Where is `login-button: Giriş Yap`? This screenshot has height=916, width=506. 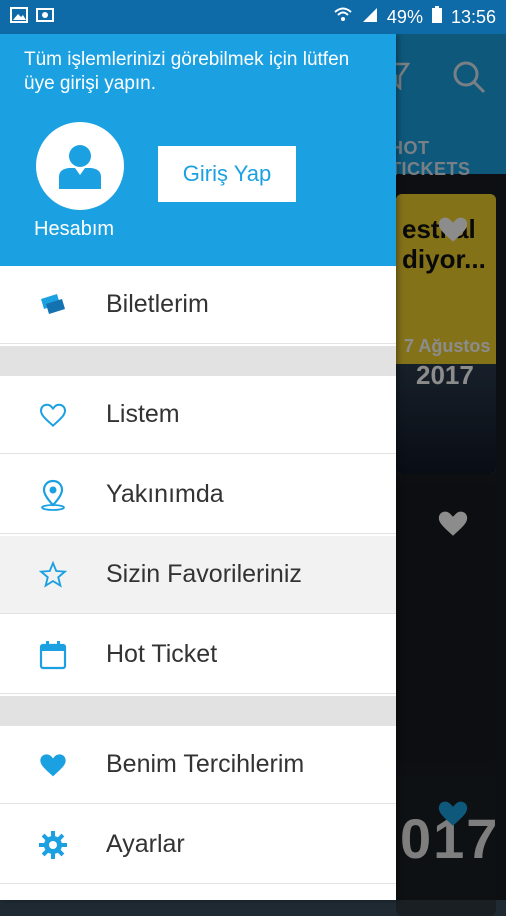
login-button: Giriş Yap is located at coordinates (227, 174).